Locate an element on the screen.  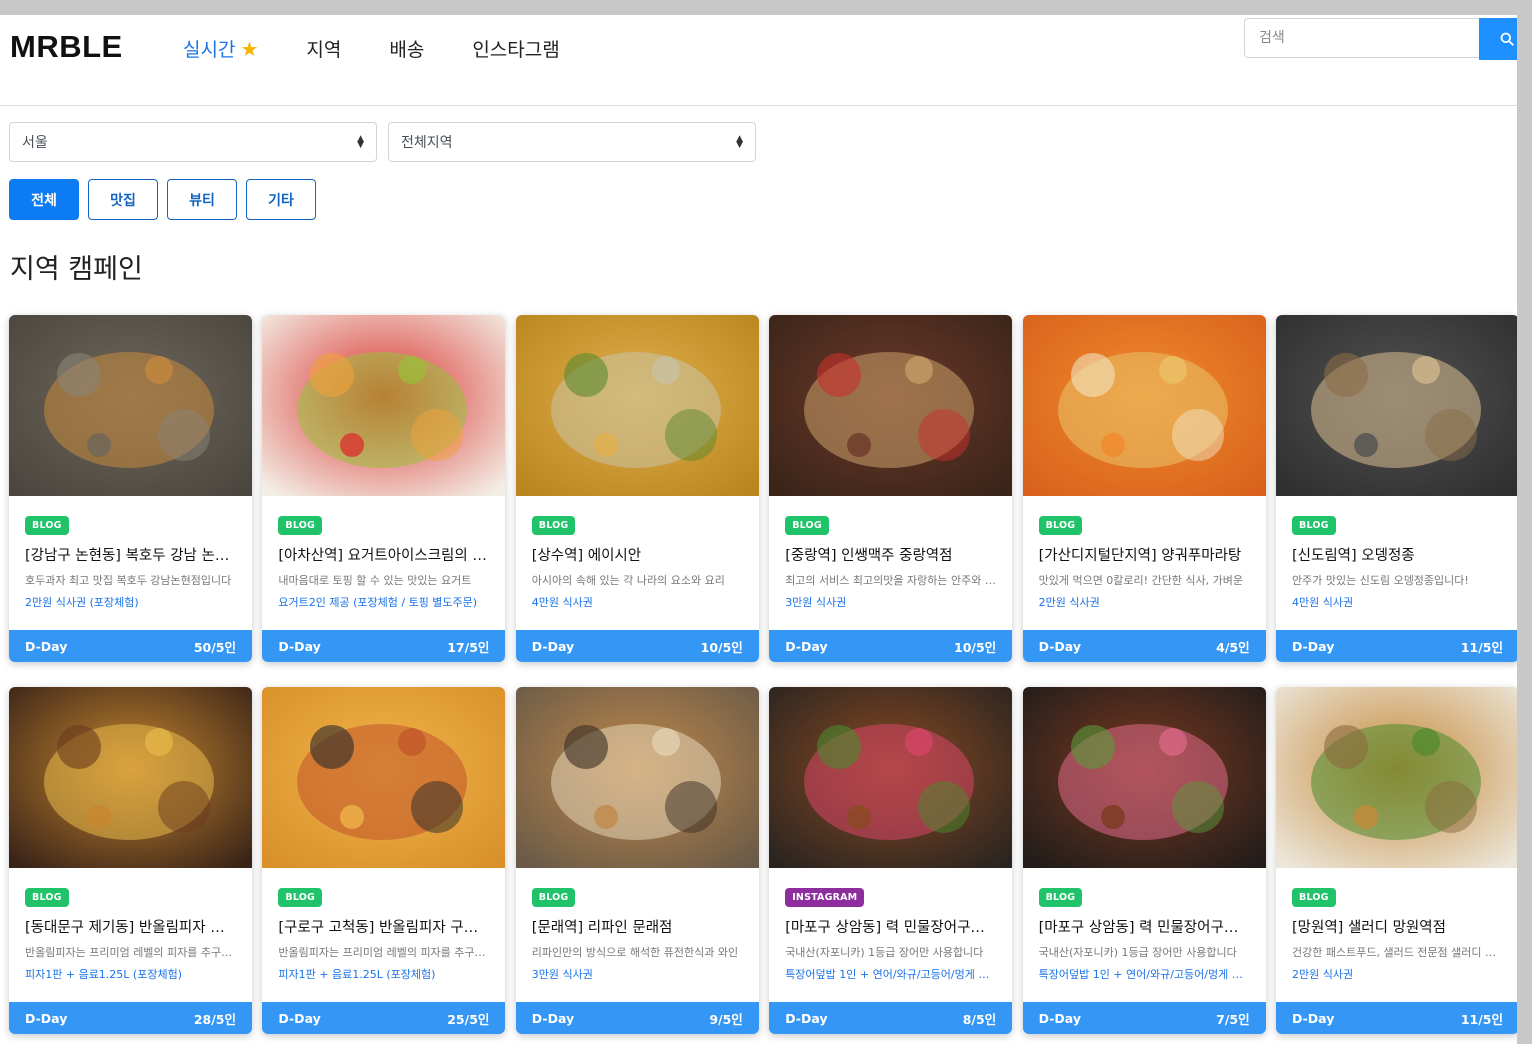
campaign-title: [구로구 고척동] 반올림피자 구로고척점 is located at coordinates (384, 926).